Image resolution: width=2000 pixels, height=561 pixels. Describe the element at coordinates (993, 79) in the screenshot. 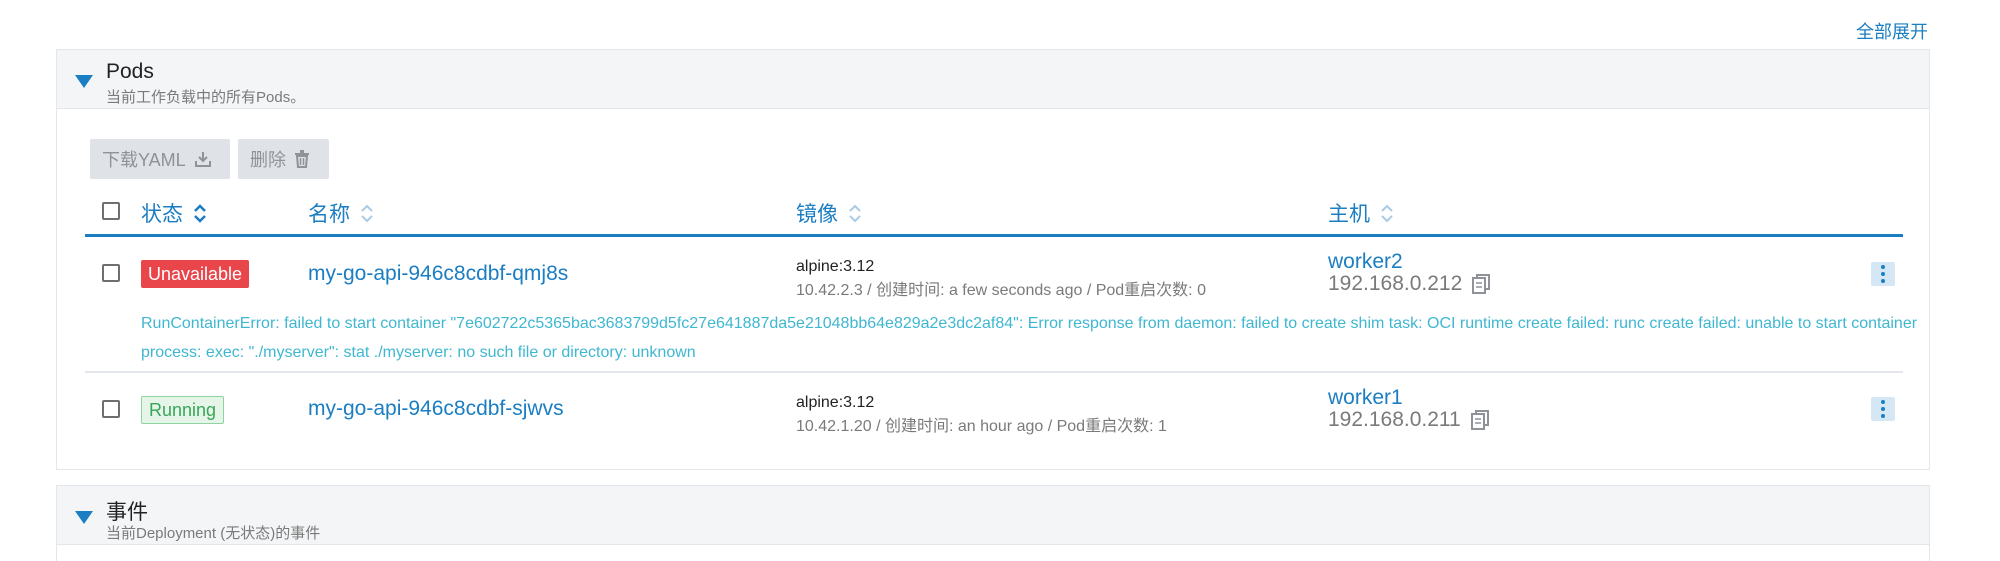

I see `pods-panel-header: Pods 当前工作负载中的所有Pods。` at that location.